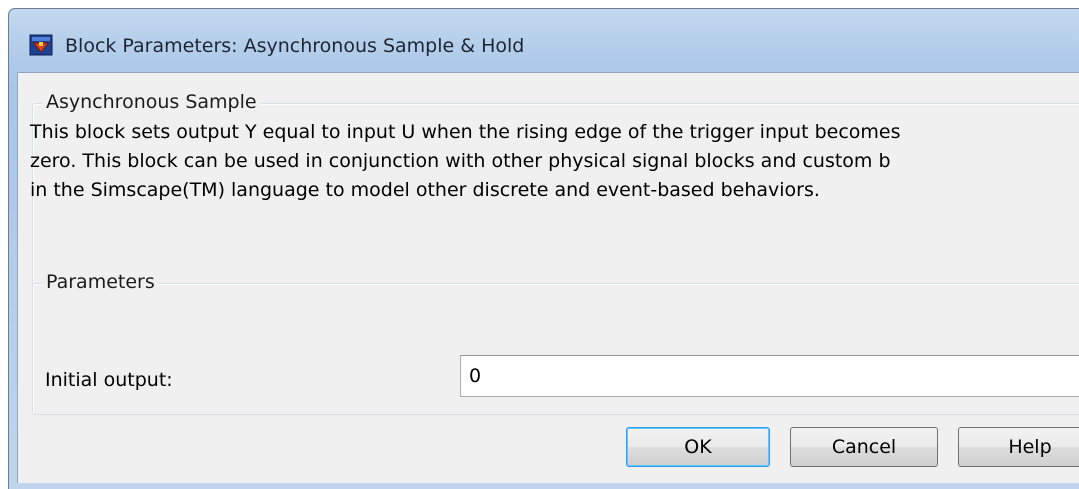 This screenshot has height=489, width=1079. I want to click on parameters-group-legend: Parameters, so click(100, 282).